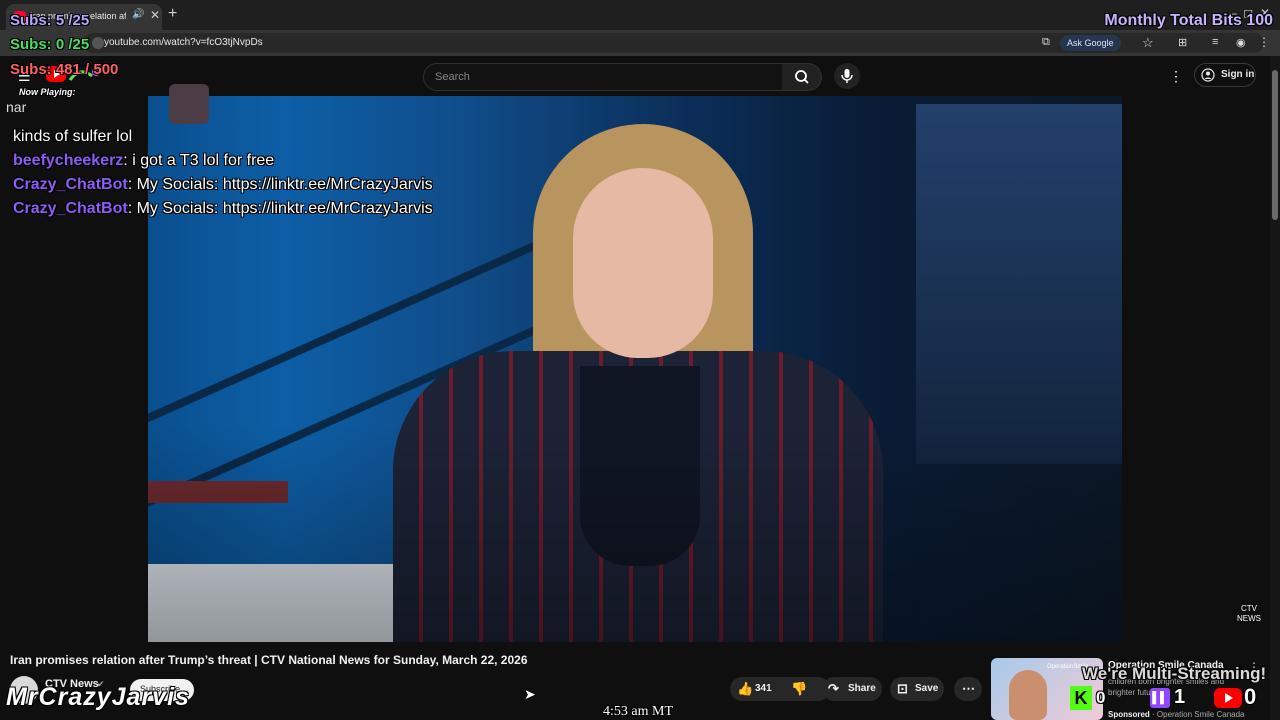 The height and width of the screenshot is (720, 1280). I want to click on kick-viewer-count: 0, so click(1101, 697).